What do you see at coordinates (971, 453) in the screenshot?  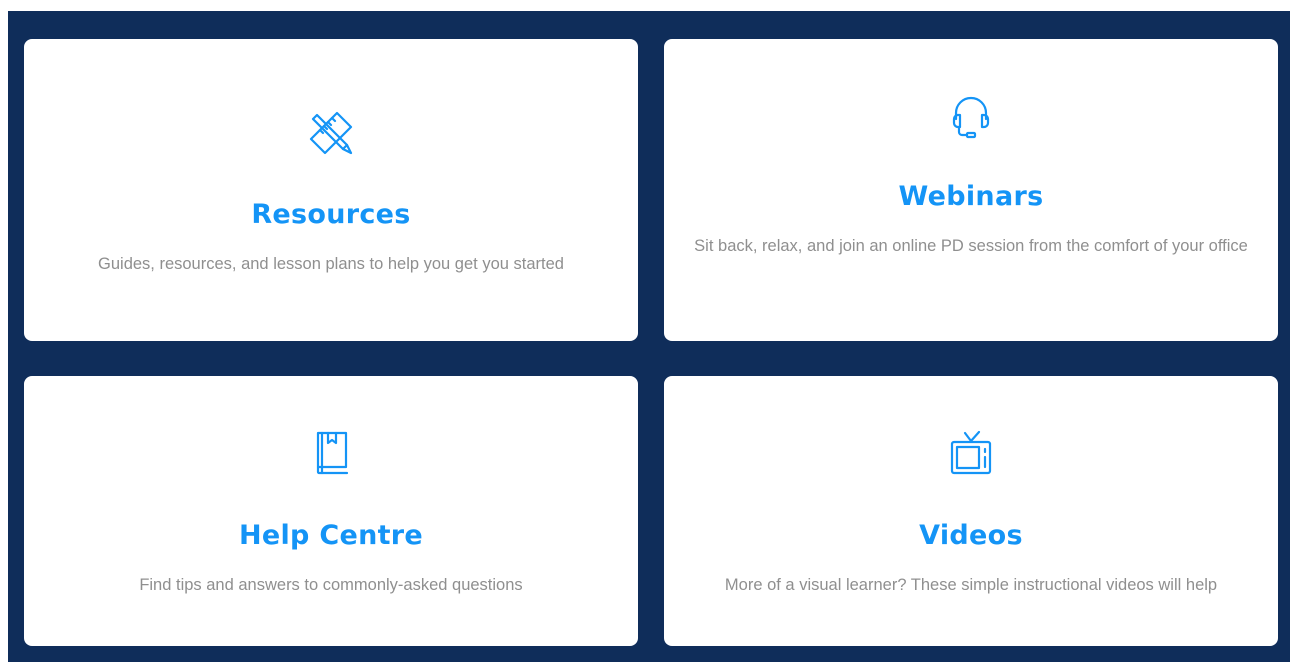 I see `tv-icon` at bounding box center [971, 453].